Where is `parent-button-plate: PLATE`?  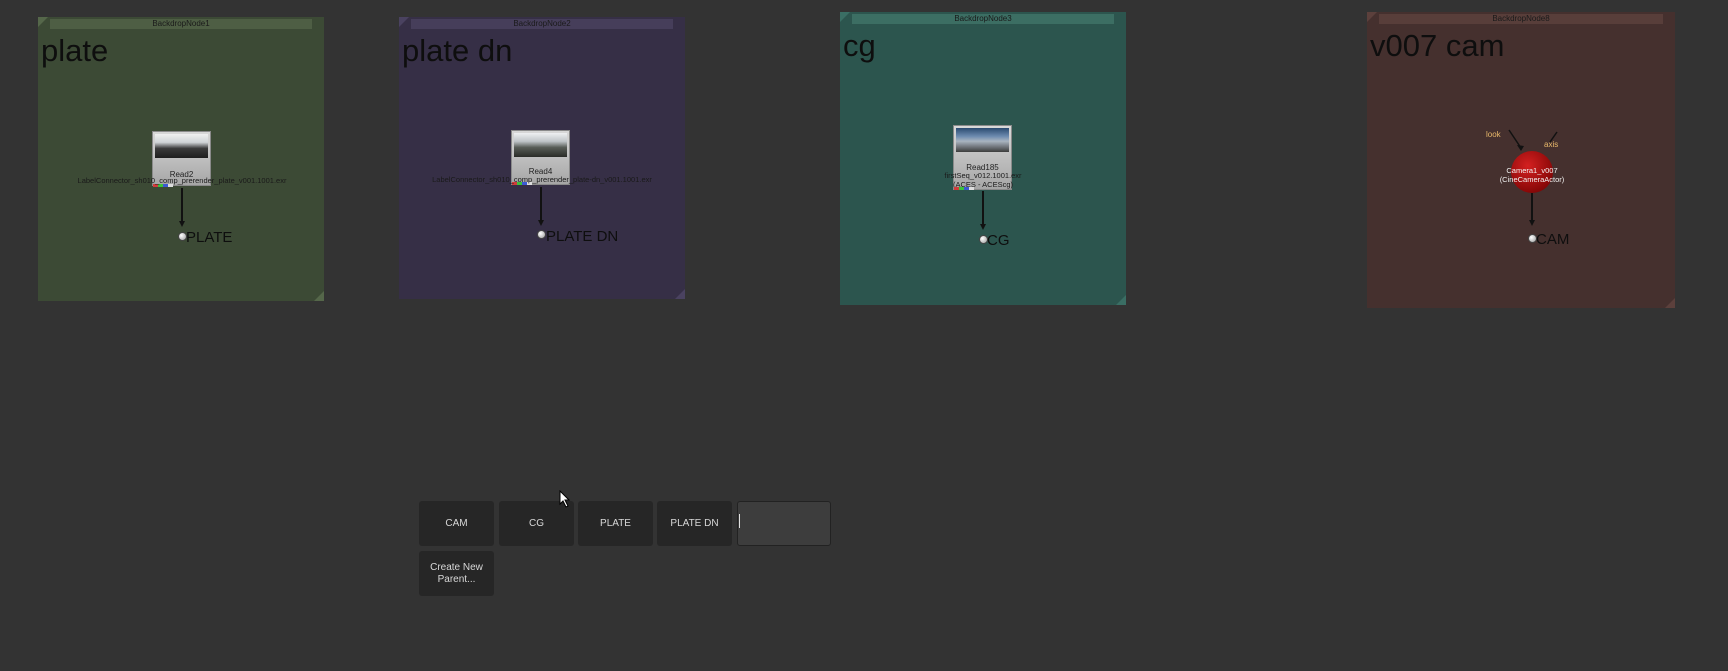
parent-button-plate: PLATE is located at coordinates (615, 523).